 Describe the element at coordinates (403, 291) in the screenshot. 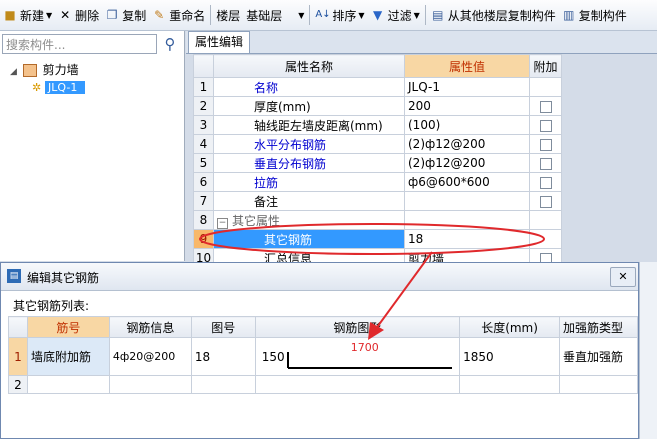

I see `annotation-arrow-line` at that location.